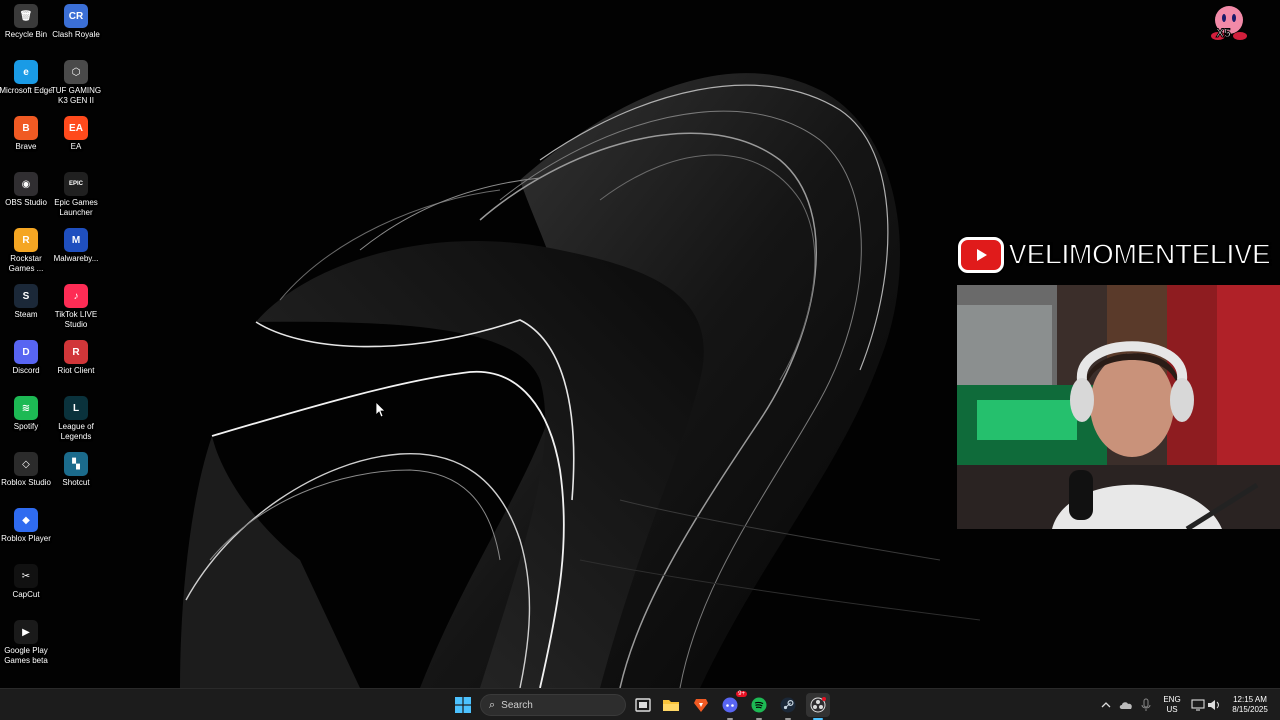  I want to click on tuf-gaming-icon: ⬡, so click(76, 72).